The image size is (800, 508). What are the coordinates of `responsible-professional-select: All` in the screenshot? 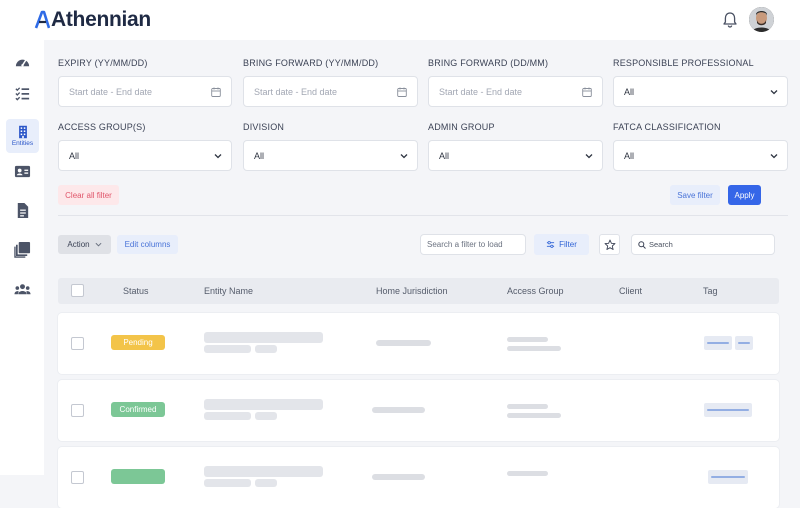 It's located at (700, 91).